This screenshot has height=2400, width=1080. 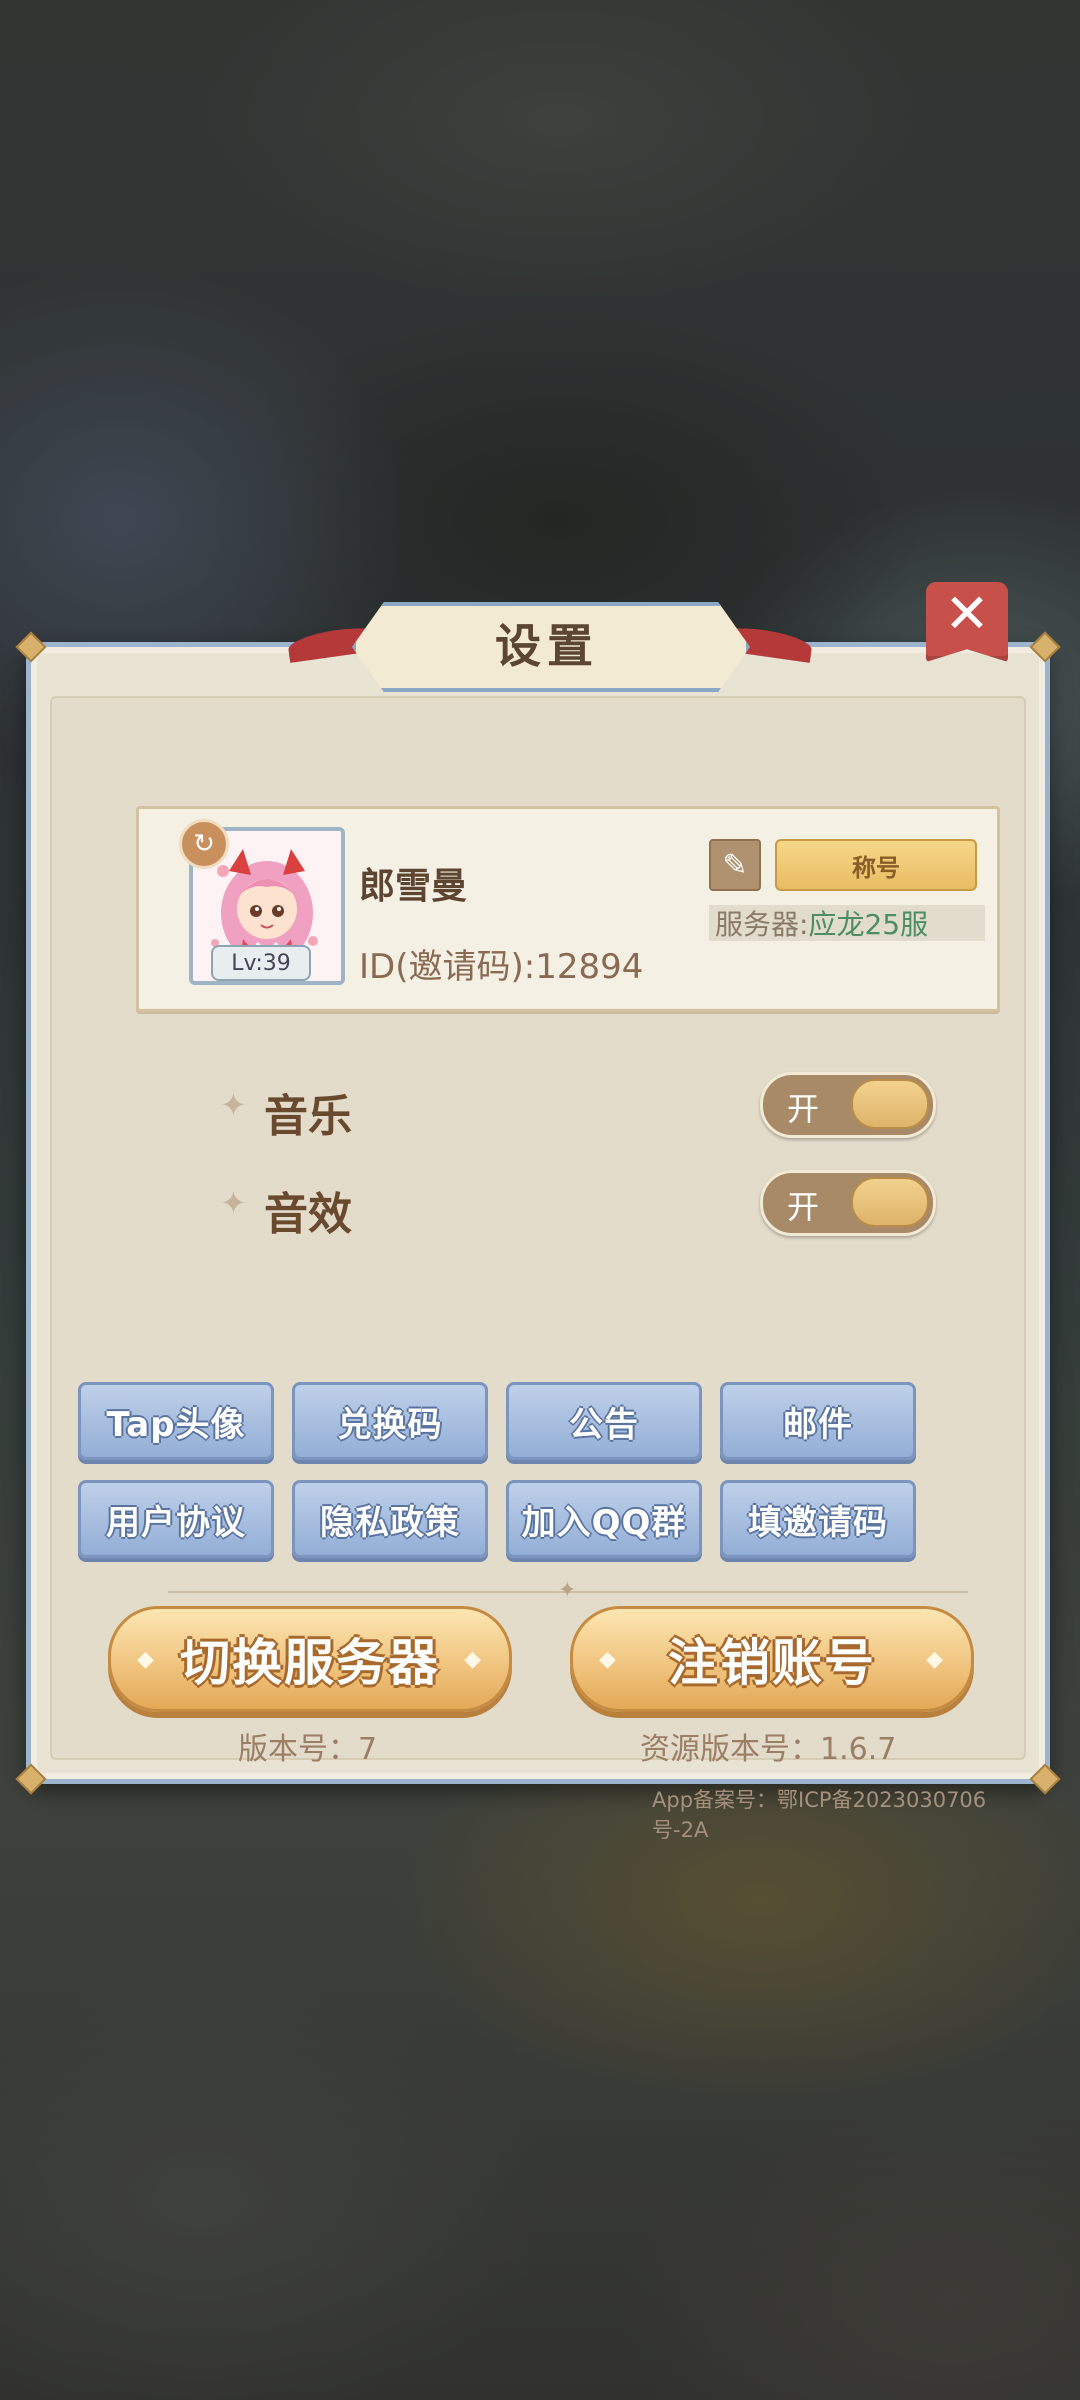 What do you see at coordinates (848, 1203) in the screenshot?
I see `sound-toggle: 开` at bounding box center [848, 1203].